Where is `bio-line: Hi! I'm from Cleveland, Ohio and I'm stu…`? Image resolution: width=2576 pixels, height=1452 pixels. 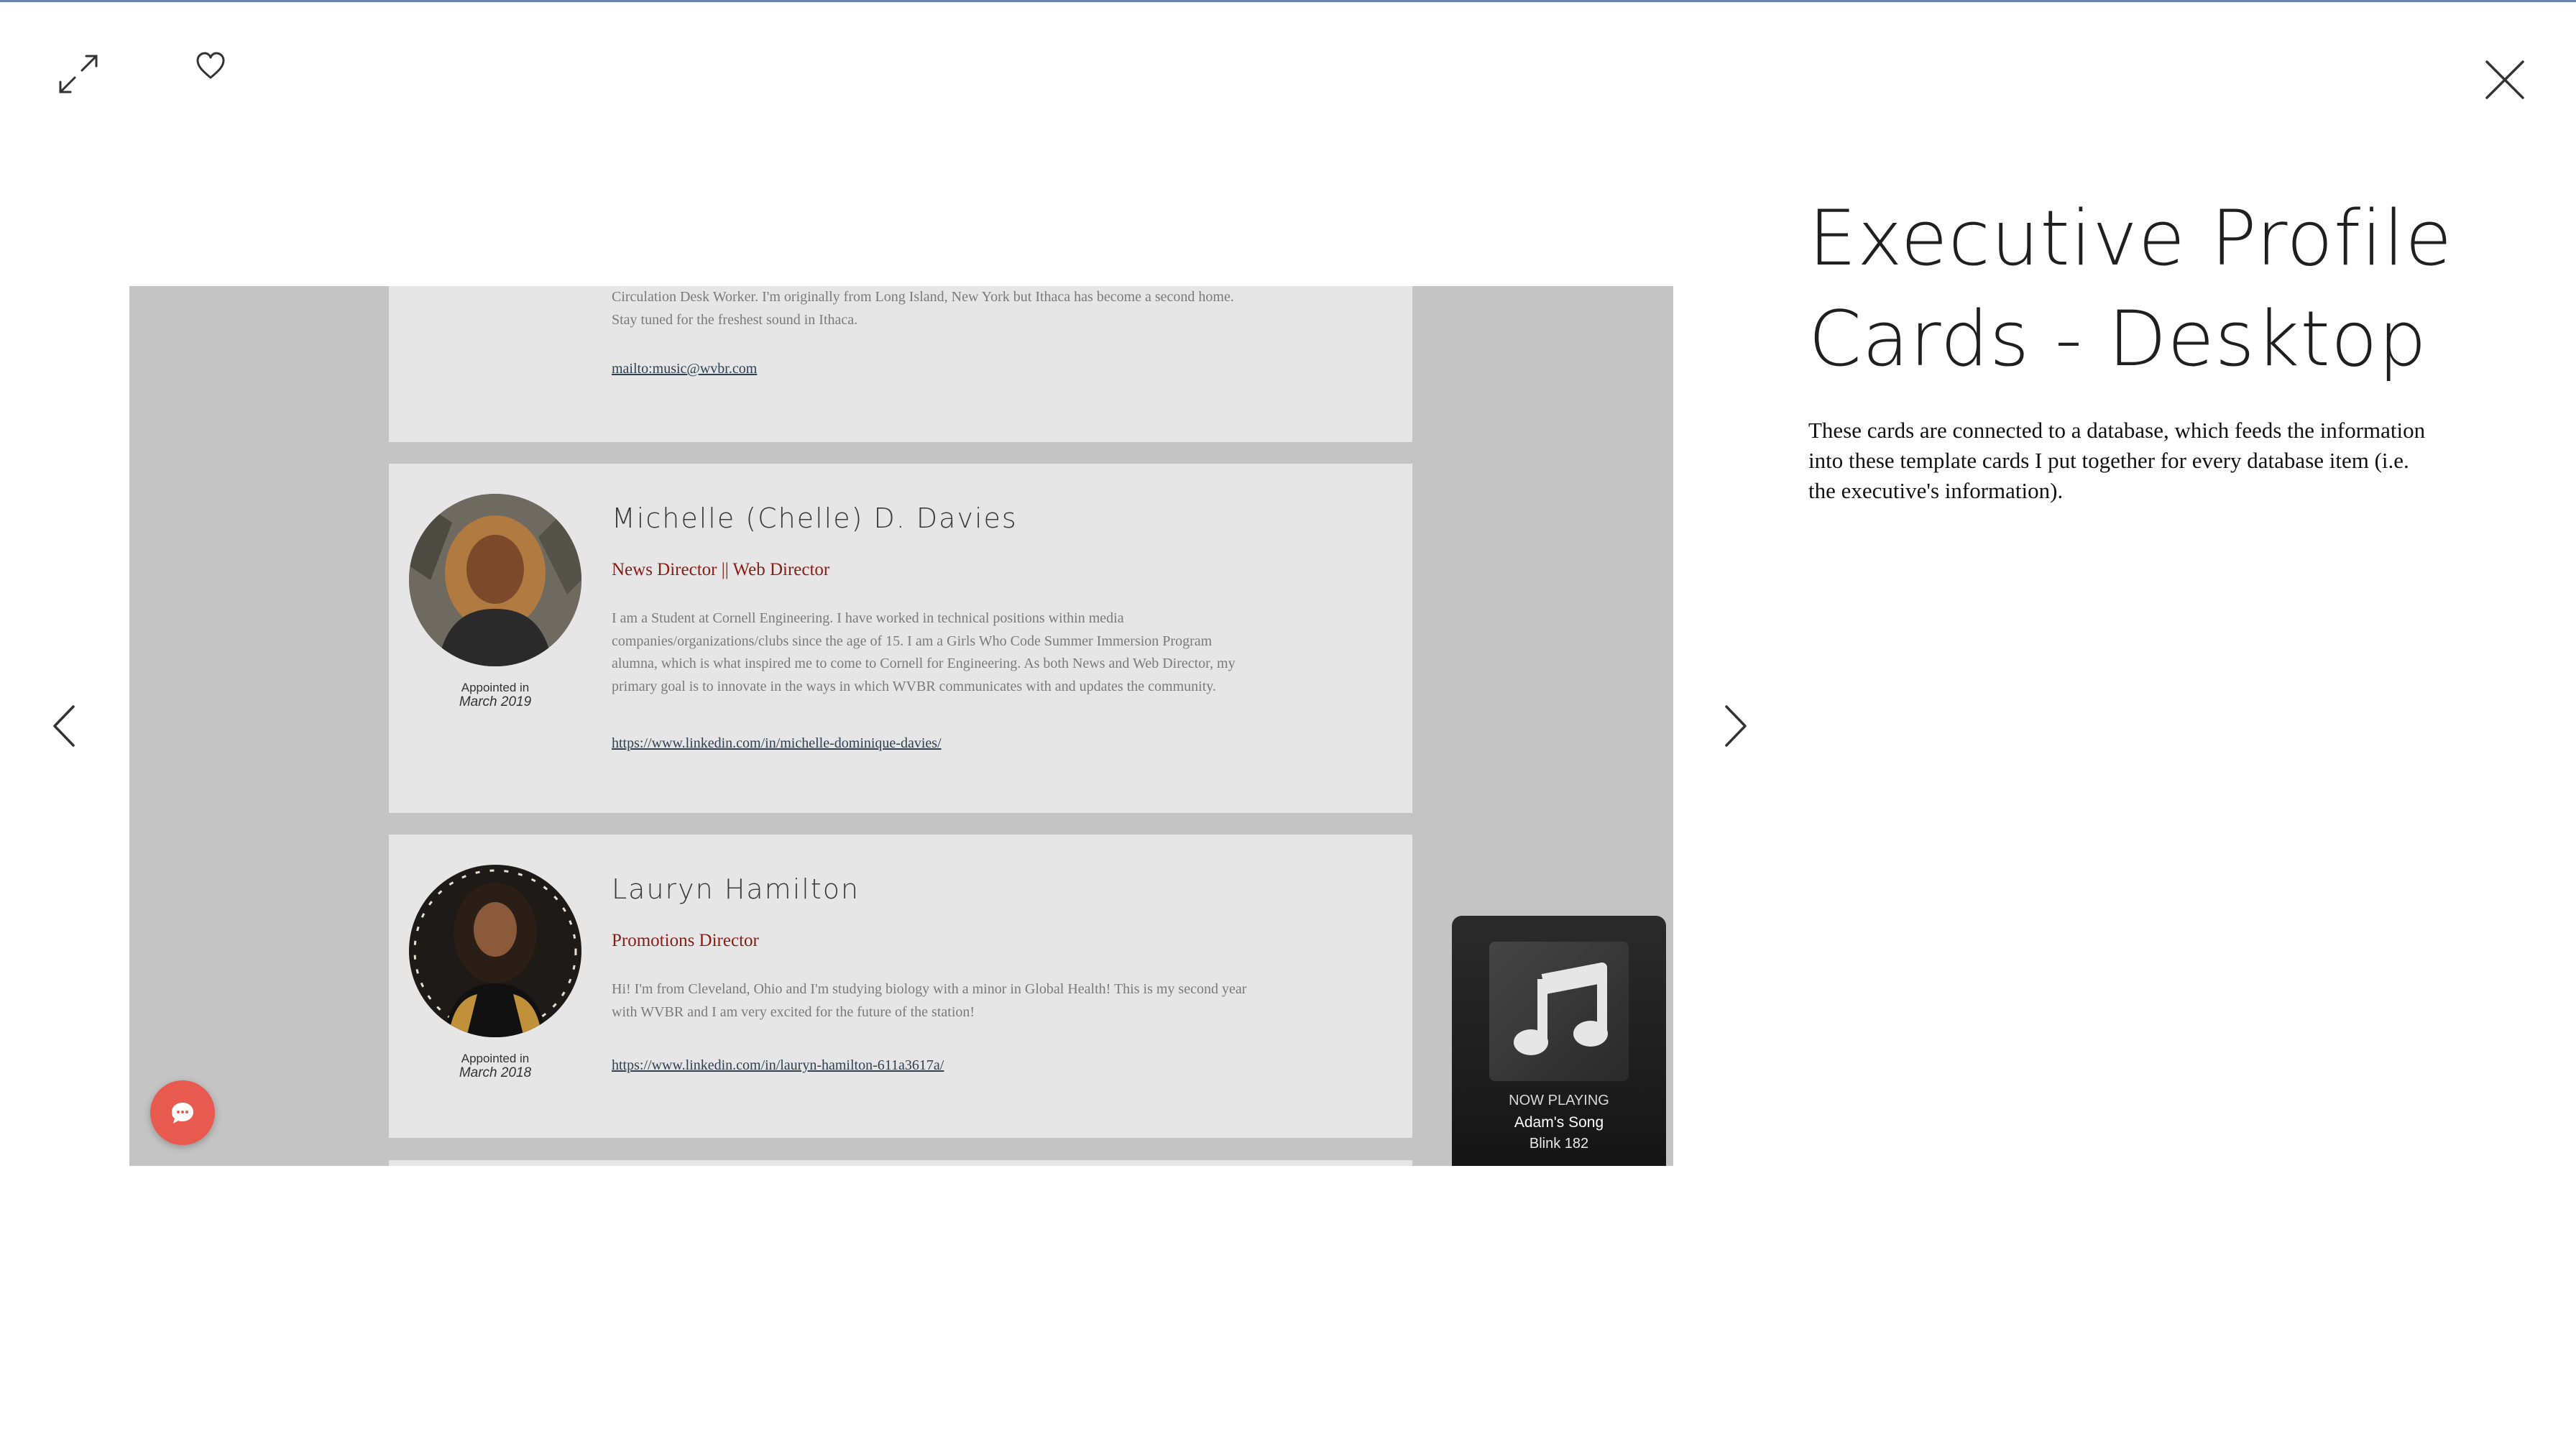
bio-line: Hi! I'm from Cleveland, Ohio and I'm stu… is located at coordinates (929, 989).